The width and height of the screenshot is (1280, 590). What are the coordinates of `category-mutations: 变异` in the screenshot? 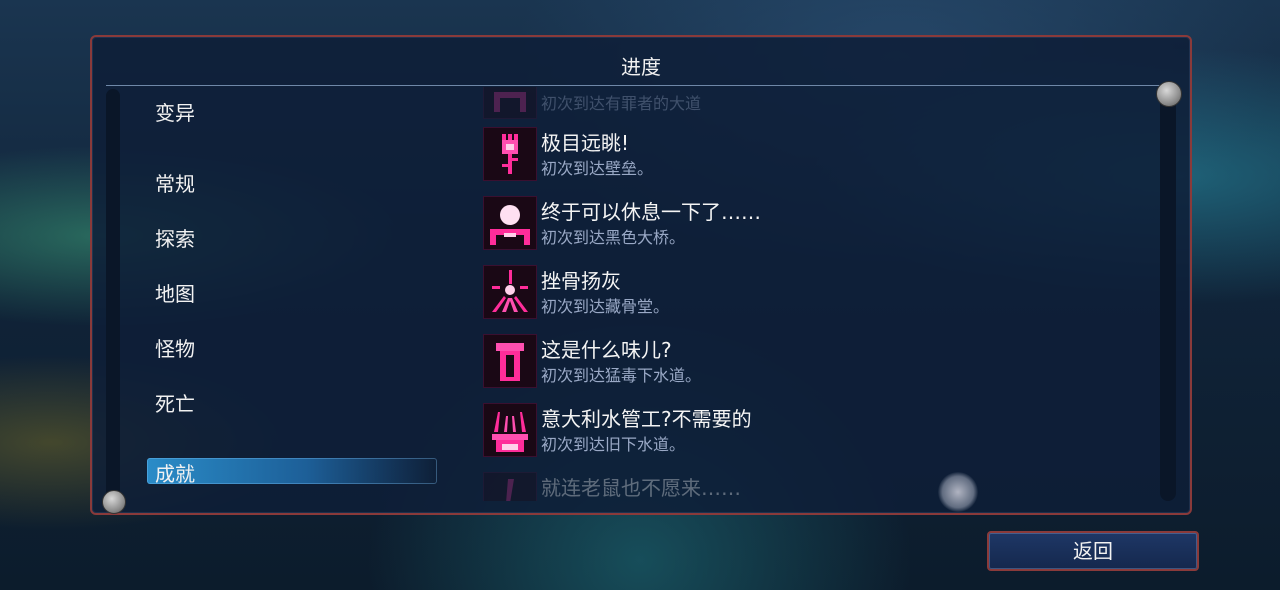 It's located at (175, 111).